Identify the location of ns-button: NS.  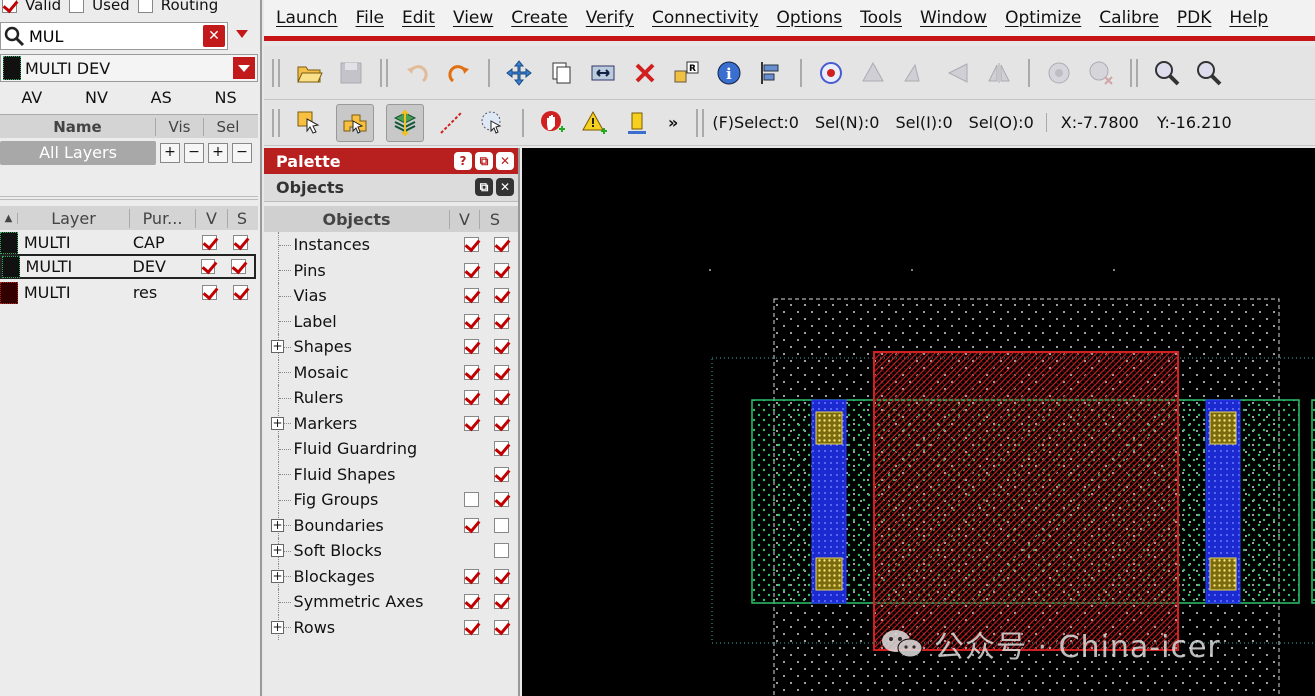
(225, 97).